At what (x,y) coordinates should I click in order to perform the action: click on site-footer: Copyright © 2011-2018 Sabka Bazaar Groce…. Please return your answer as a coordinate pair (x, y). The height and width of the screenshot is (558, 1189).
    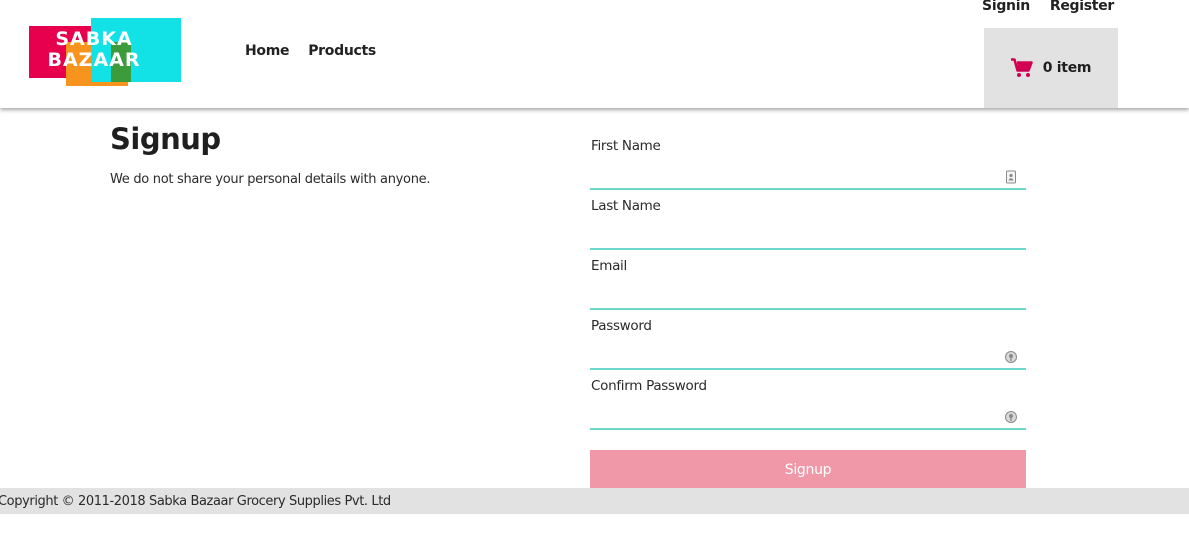
    Looking at the image, I should click on (594, 501).